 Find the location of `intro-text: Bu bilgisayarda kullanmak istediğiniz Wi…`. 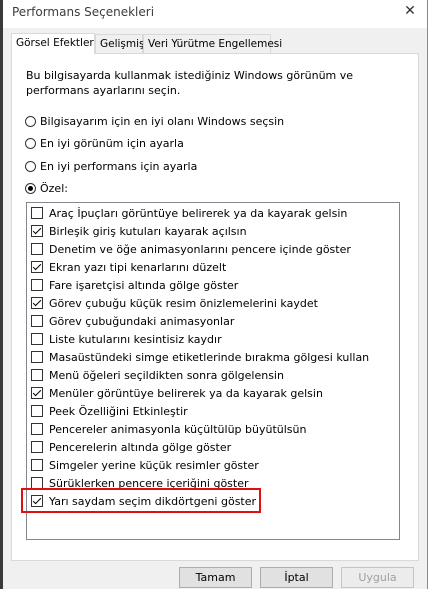

intro-text: Bu bilgisayarda kullanmak istediğiniz Wi… is located at coordinates (190, 83).